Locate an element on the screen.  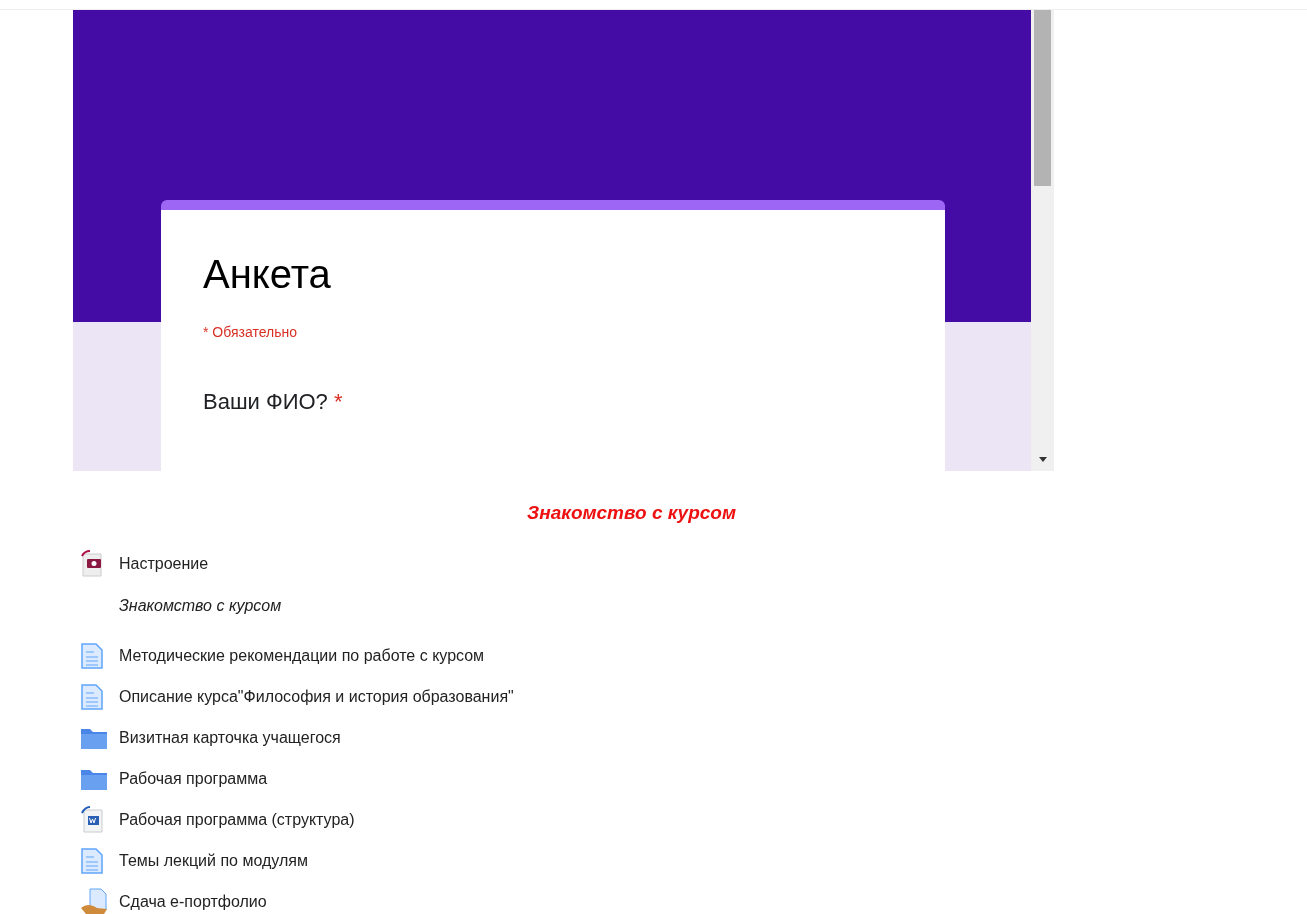
course-item-link: Сдача е-портфолио is located at coordinates (193, 902).